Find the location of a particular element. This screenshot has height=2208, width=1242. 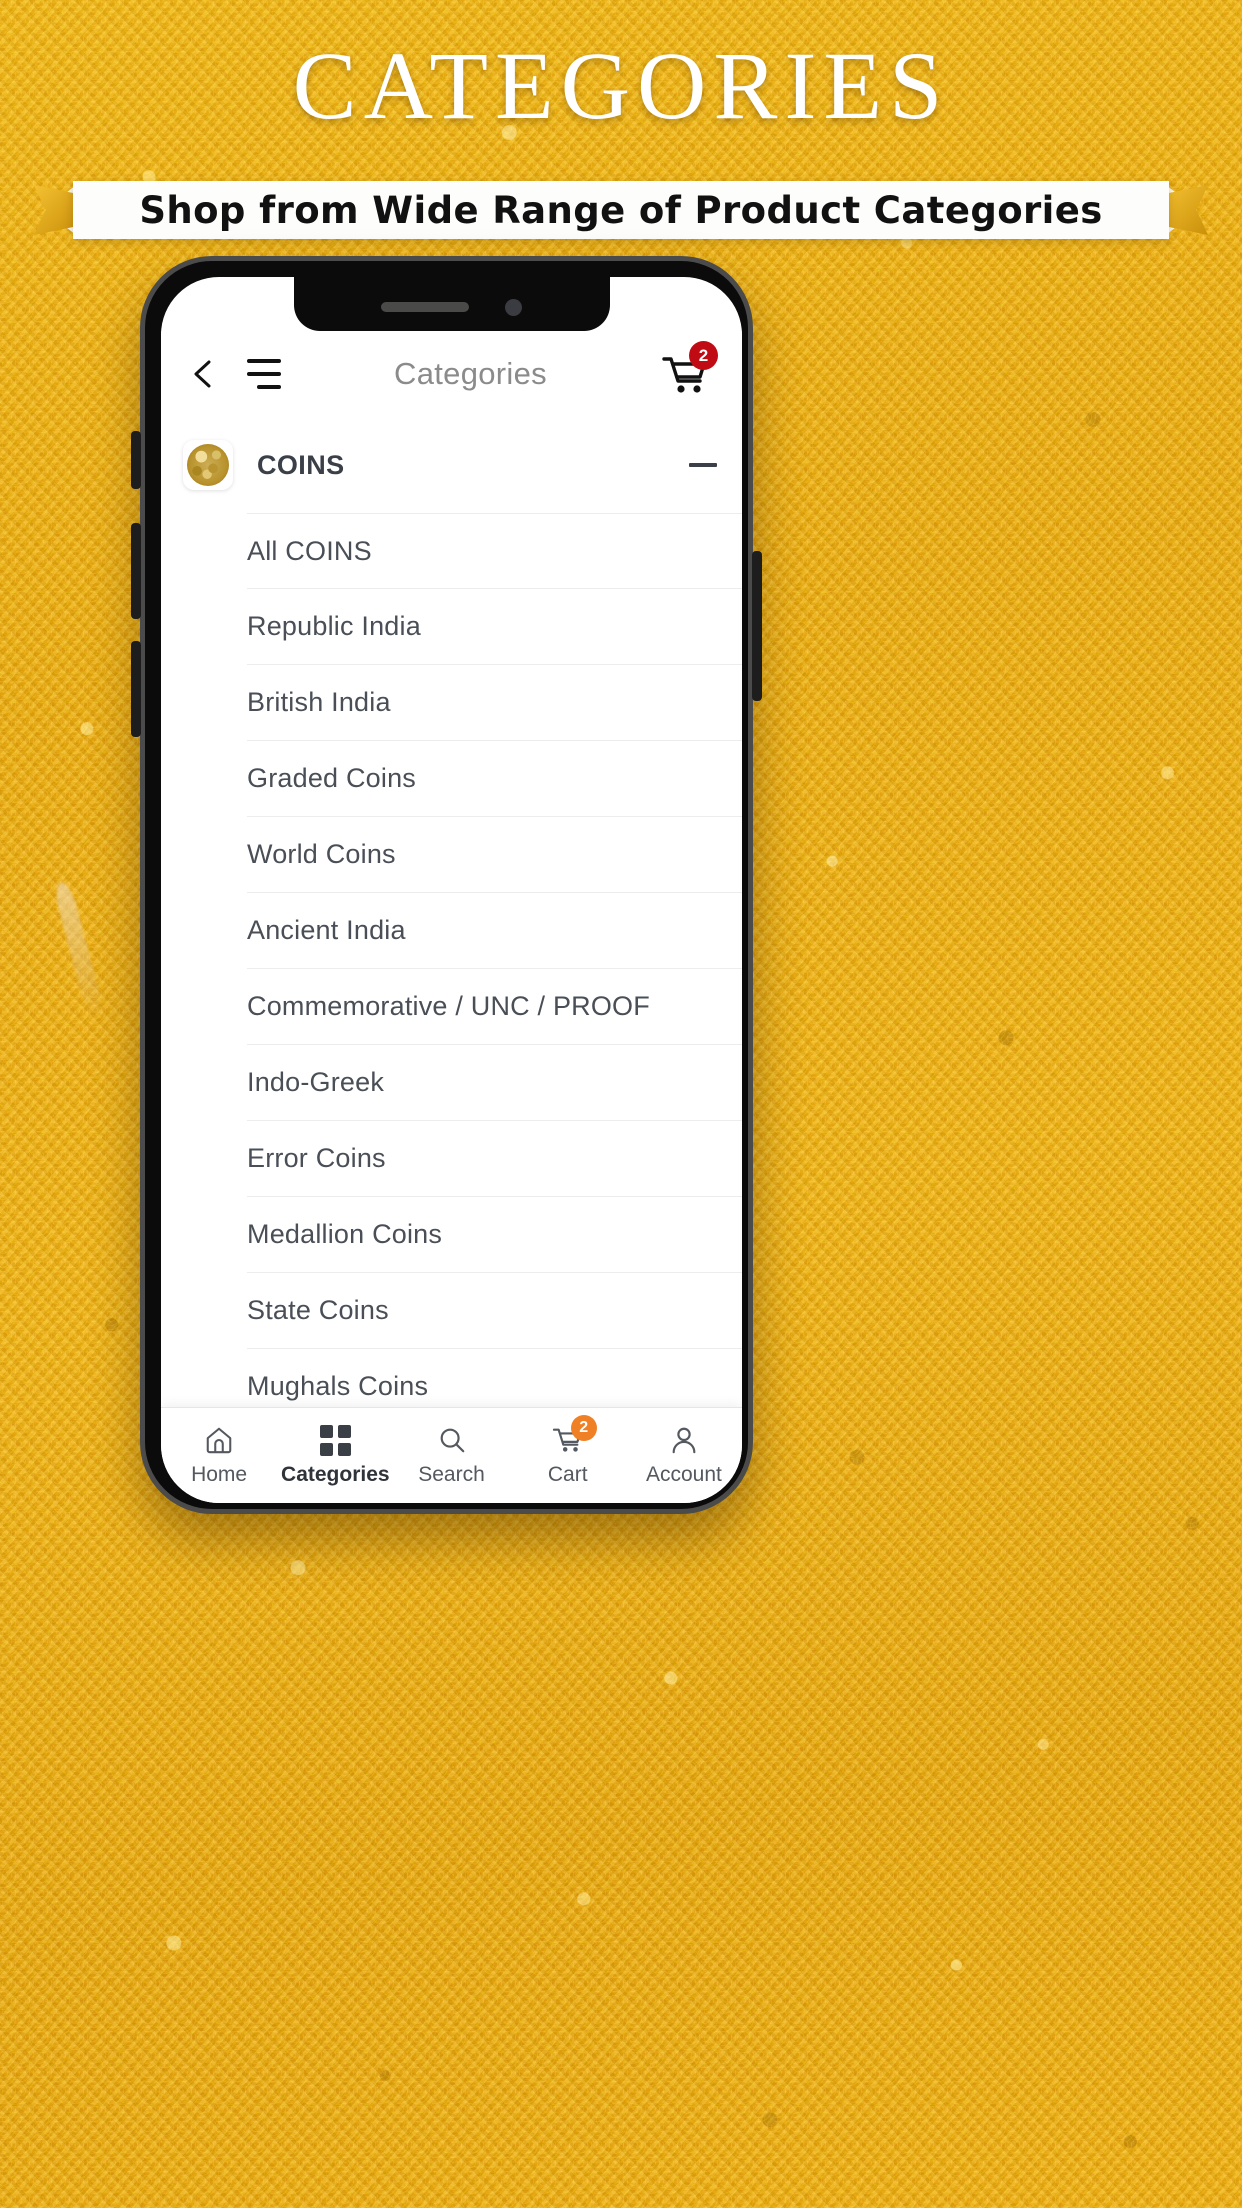

nav-item-account: Account is located at coordinates (684, 1455).